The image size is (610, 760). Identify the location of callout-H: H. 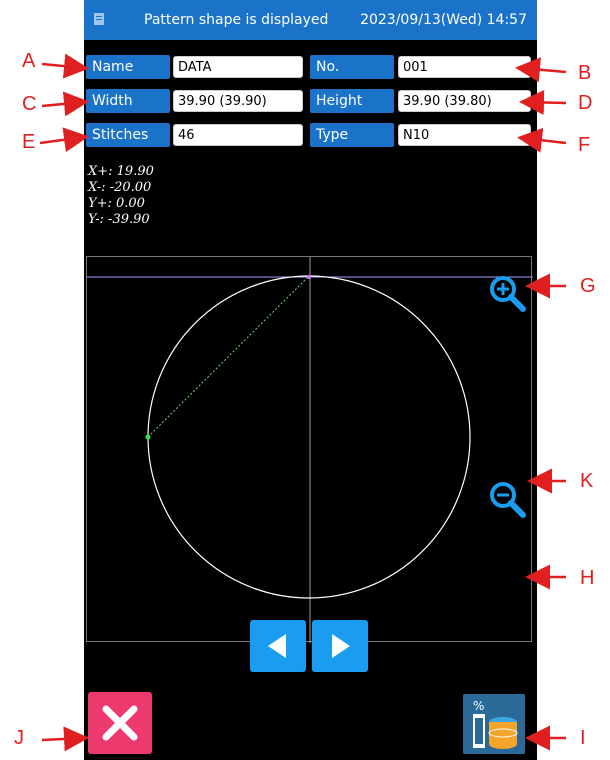
(587, 578).